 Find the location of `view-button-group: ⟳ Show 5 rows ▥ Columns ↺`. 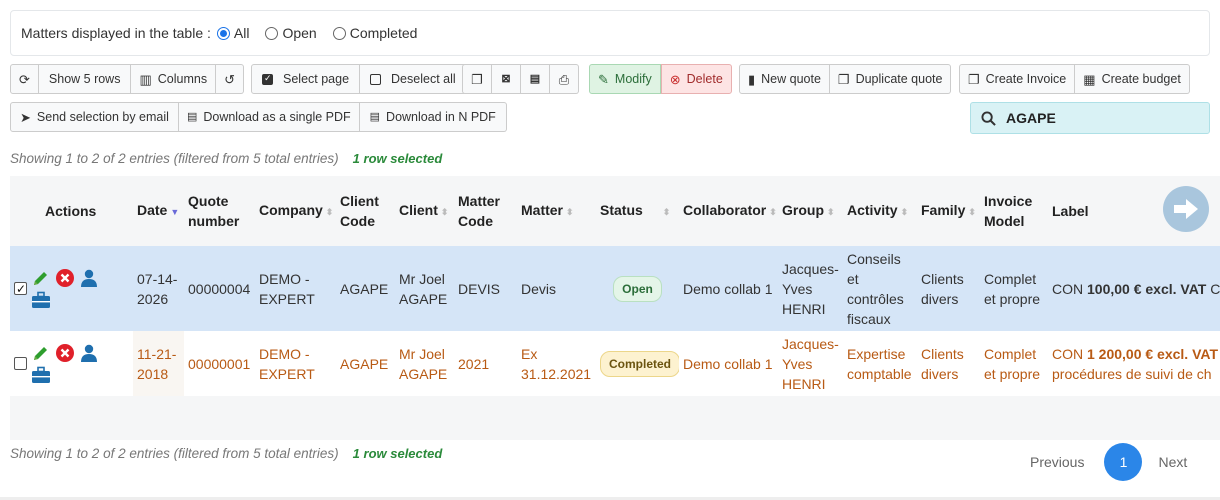

view-button-group: ⟳ Show 5 rows ▥ Columns ↺ is located at coordinates (127, 79).